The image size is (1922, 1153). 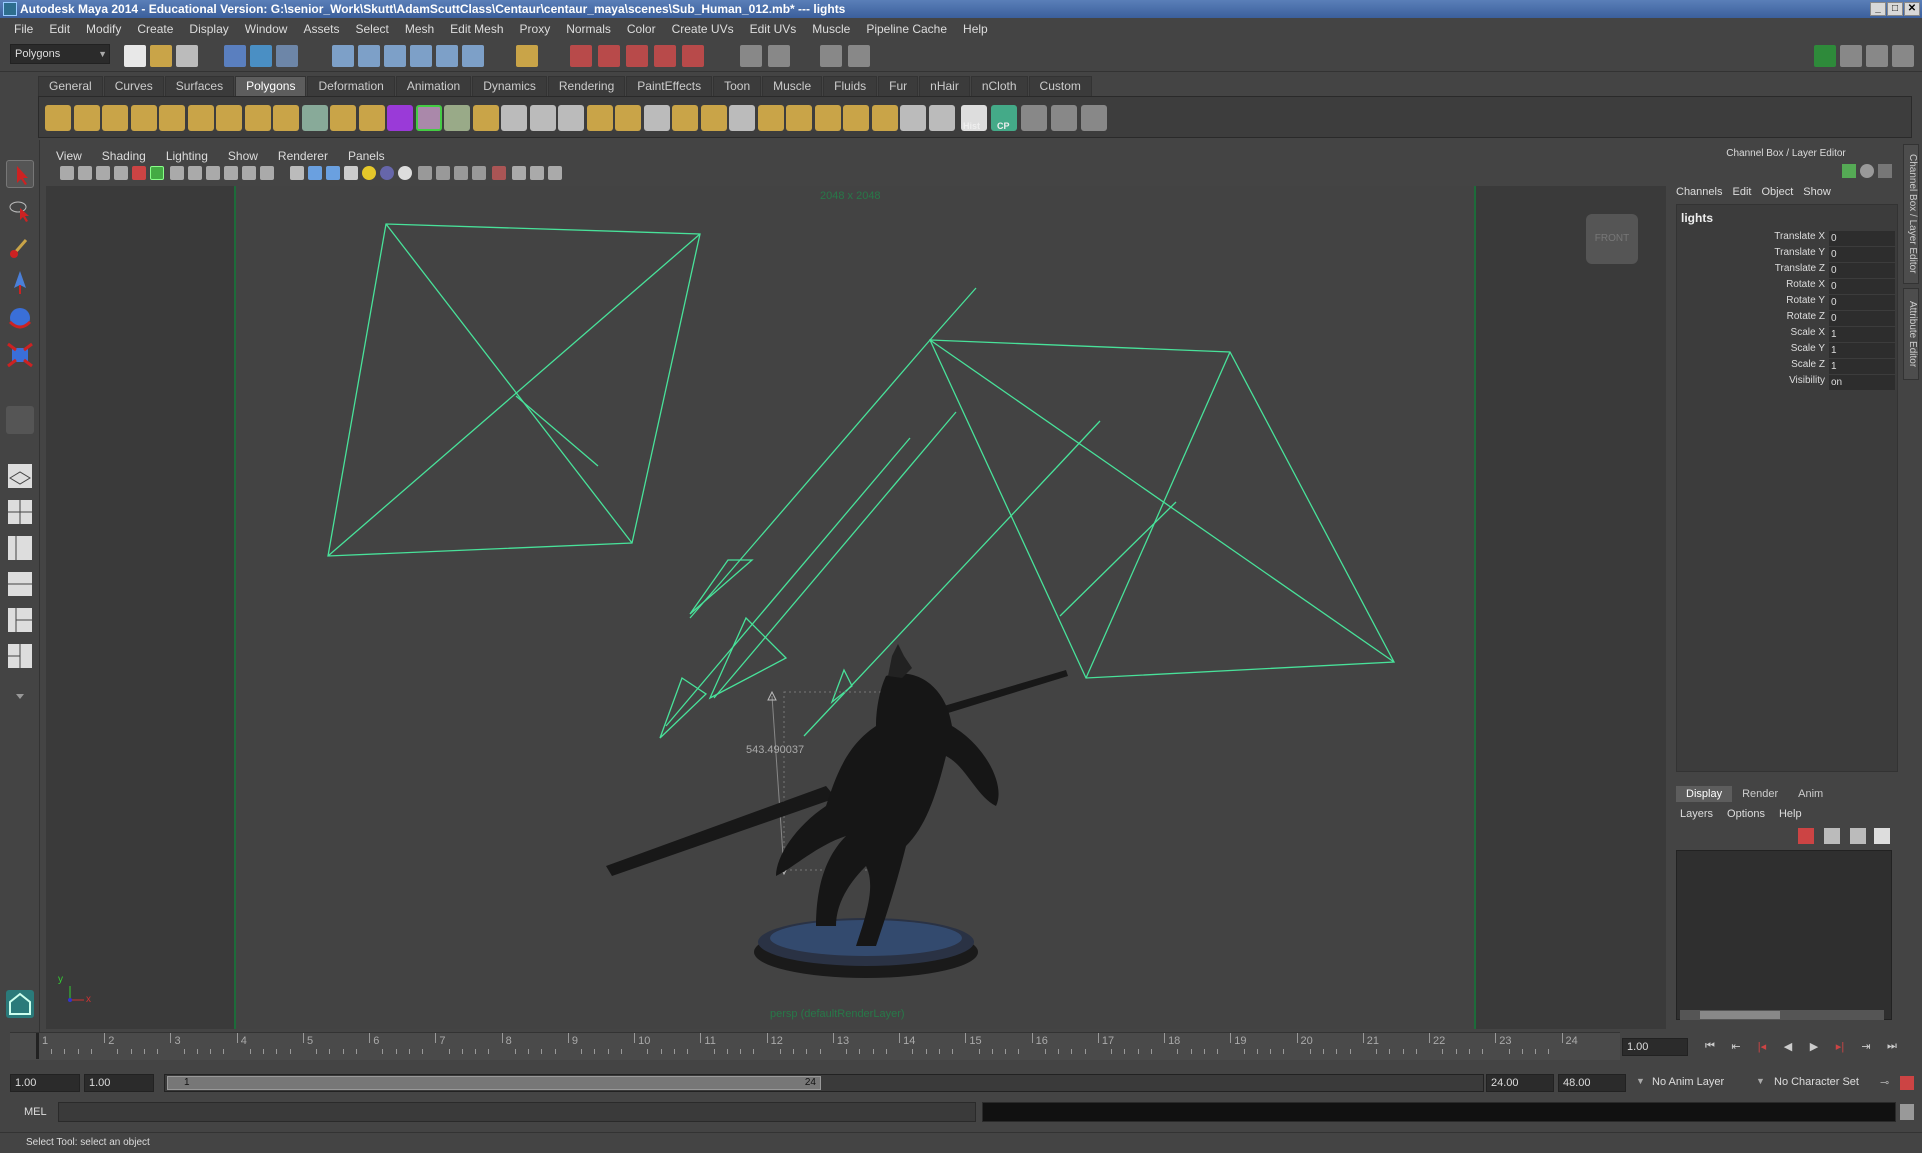 I want to click on save-scene-icon, so click(x=187, y=56).